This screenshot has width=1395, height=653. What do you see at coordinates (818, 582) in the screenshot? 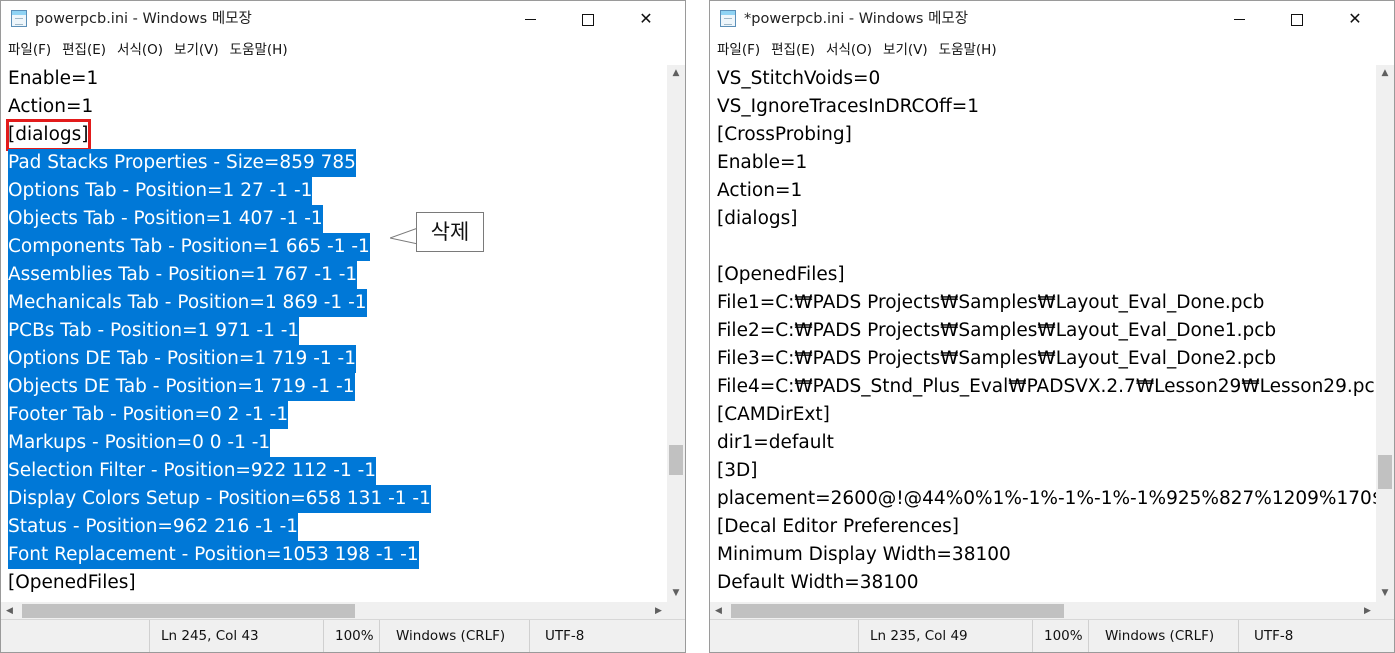
I see `text-line: Default Width=38100` at bounding box center [818, 582].